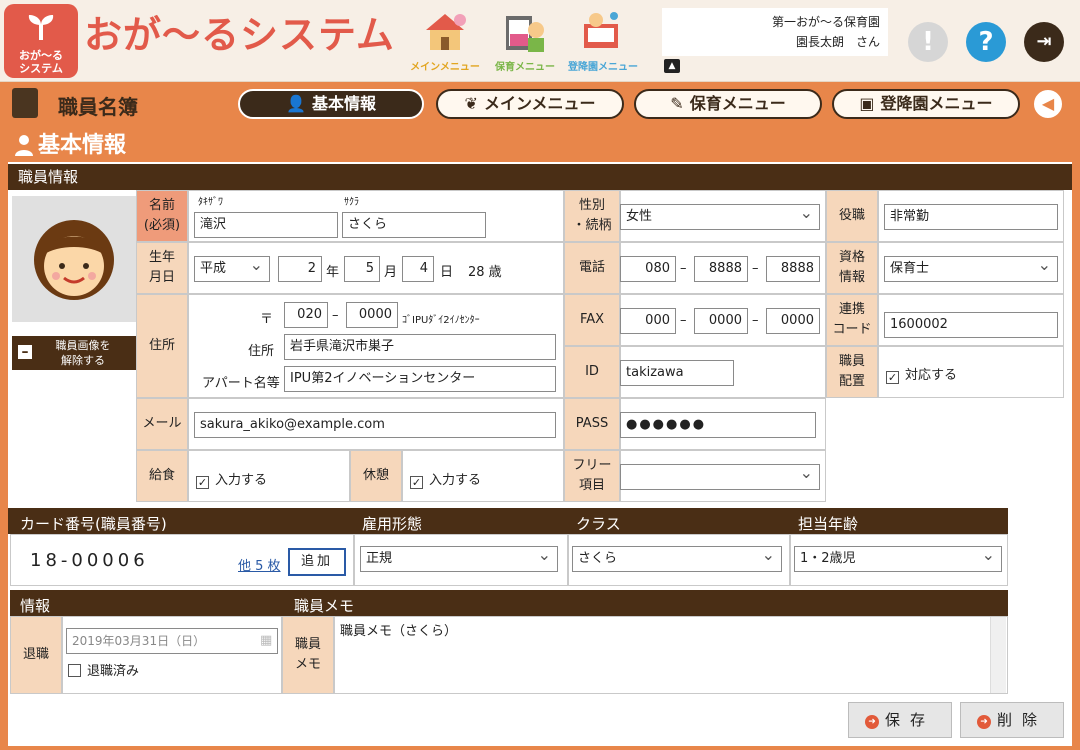 This screenshot has width=1080, height=750. What do you see at coordinates (672, 66) in the screenshot?
I see `caret-up-icon: ▲` at bounding box center [672, 66].